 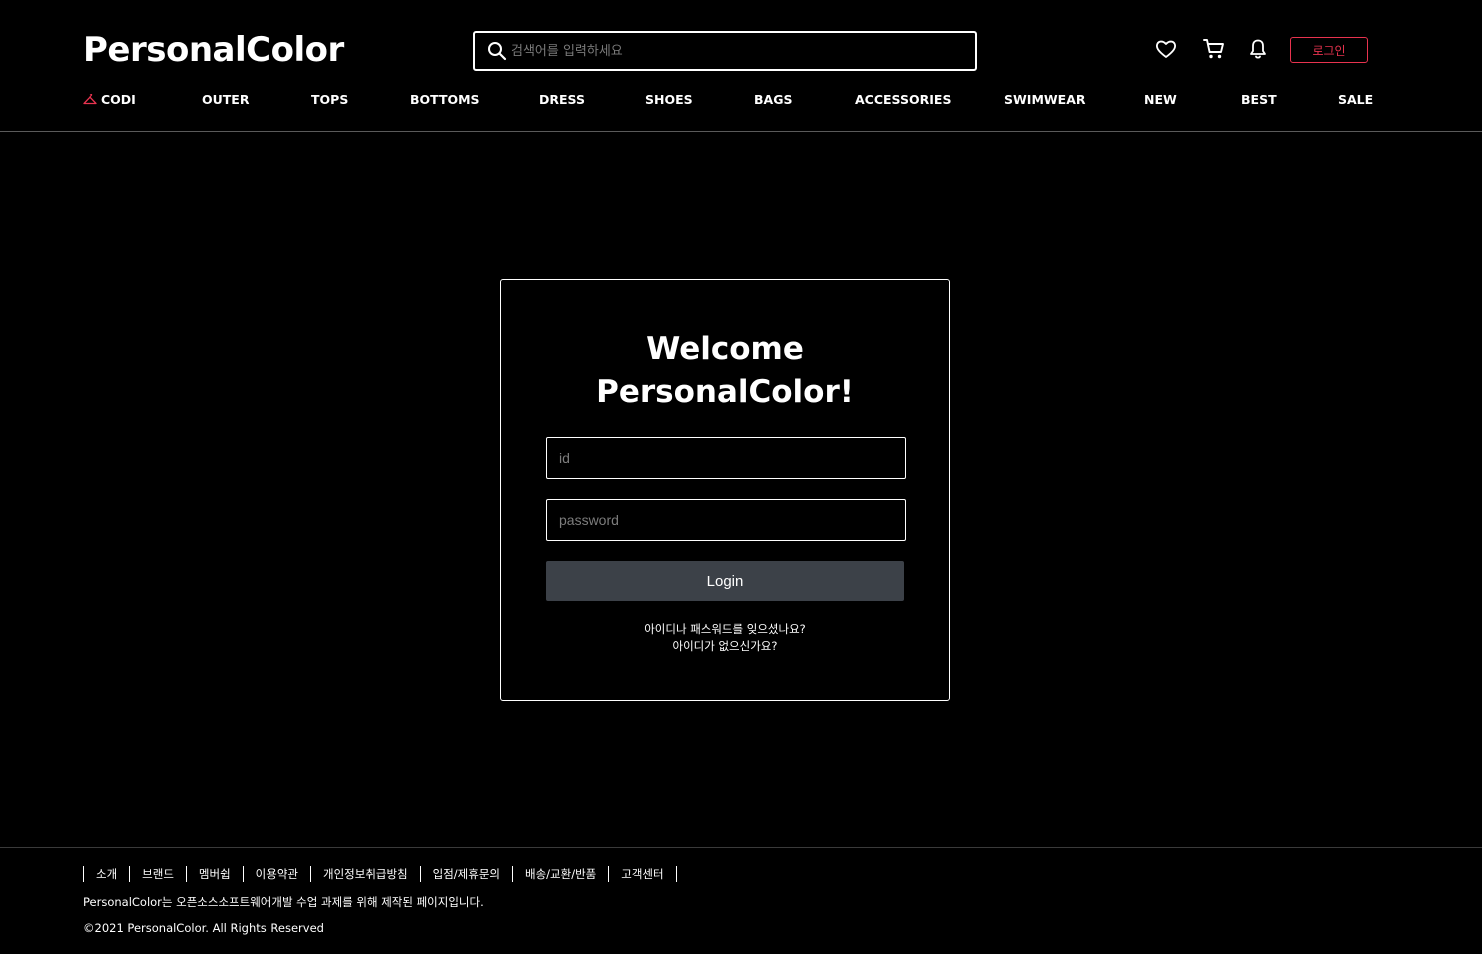 What do you see at coordinates (106, 874) in the screenshot?
I see `footer-link-about: 소개` at bounding box center [106, 874].